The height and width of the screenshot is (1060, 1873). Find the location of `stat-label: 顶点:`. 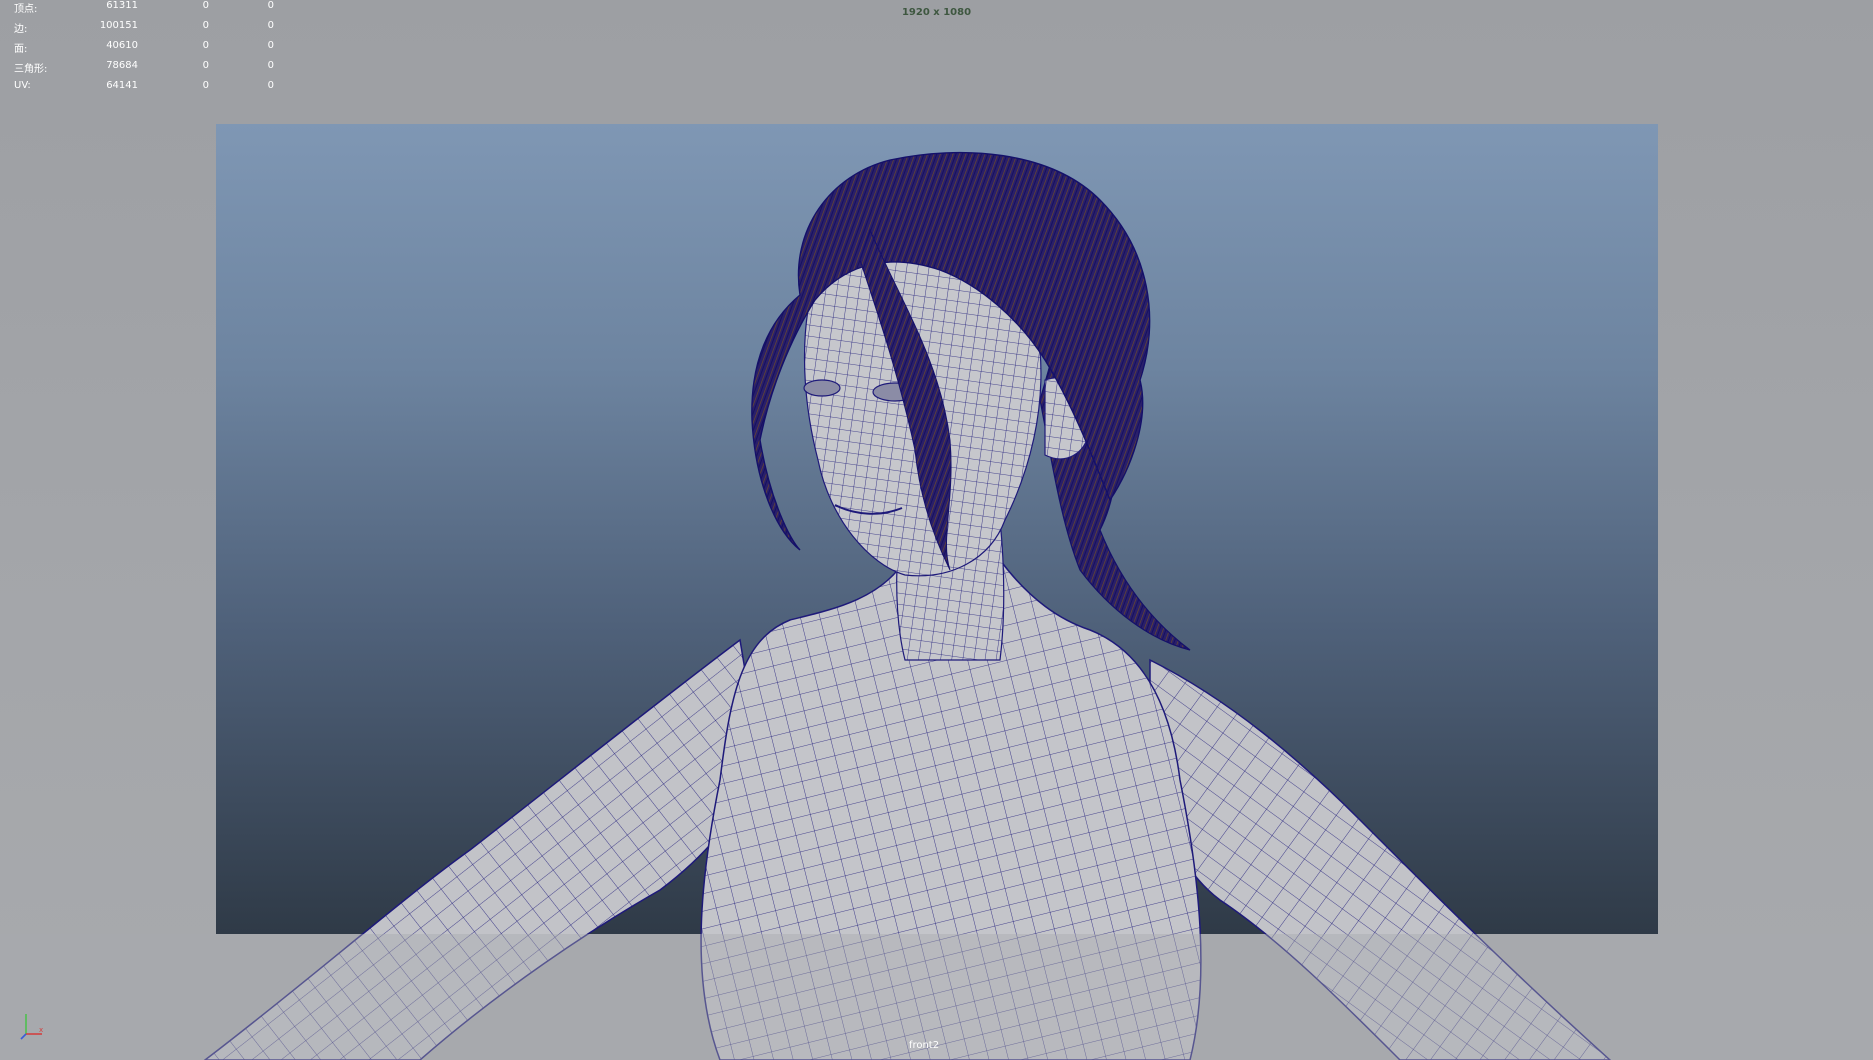

stat-label: 顶点: is located at coordinates (26, 9).